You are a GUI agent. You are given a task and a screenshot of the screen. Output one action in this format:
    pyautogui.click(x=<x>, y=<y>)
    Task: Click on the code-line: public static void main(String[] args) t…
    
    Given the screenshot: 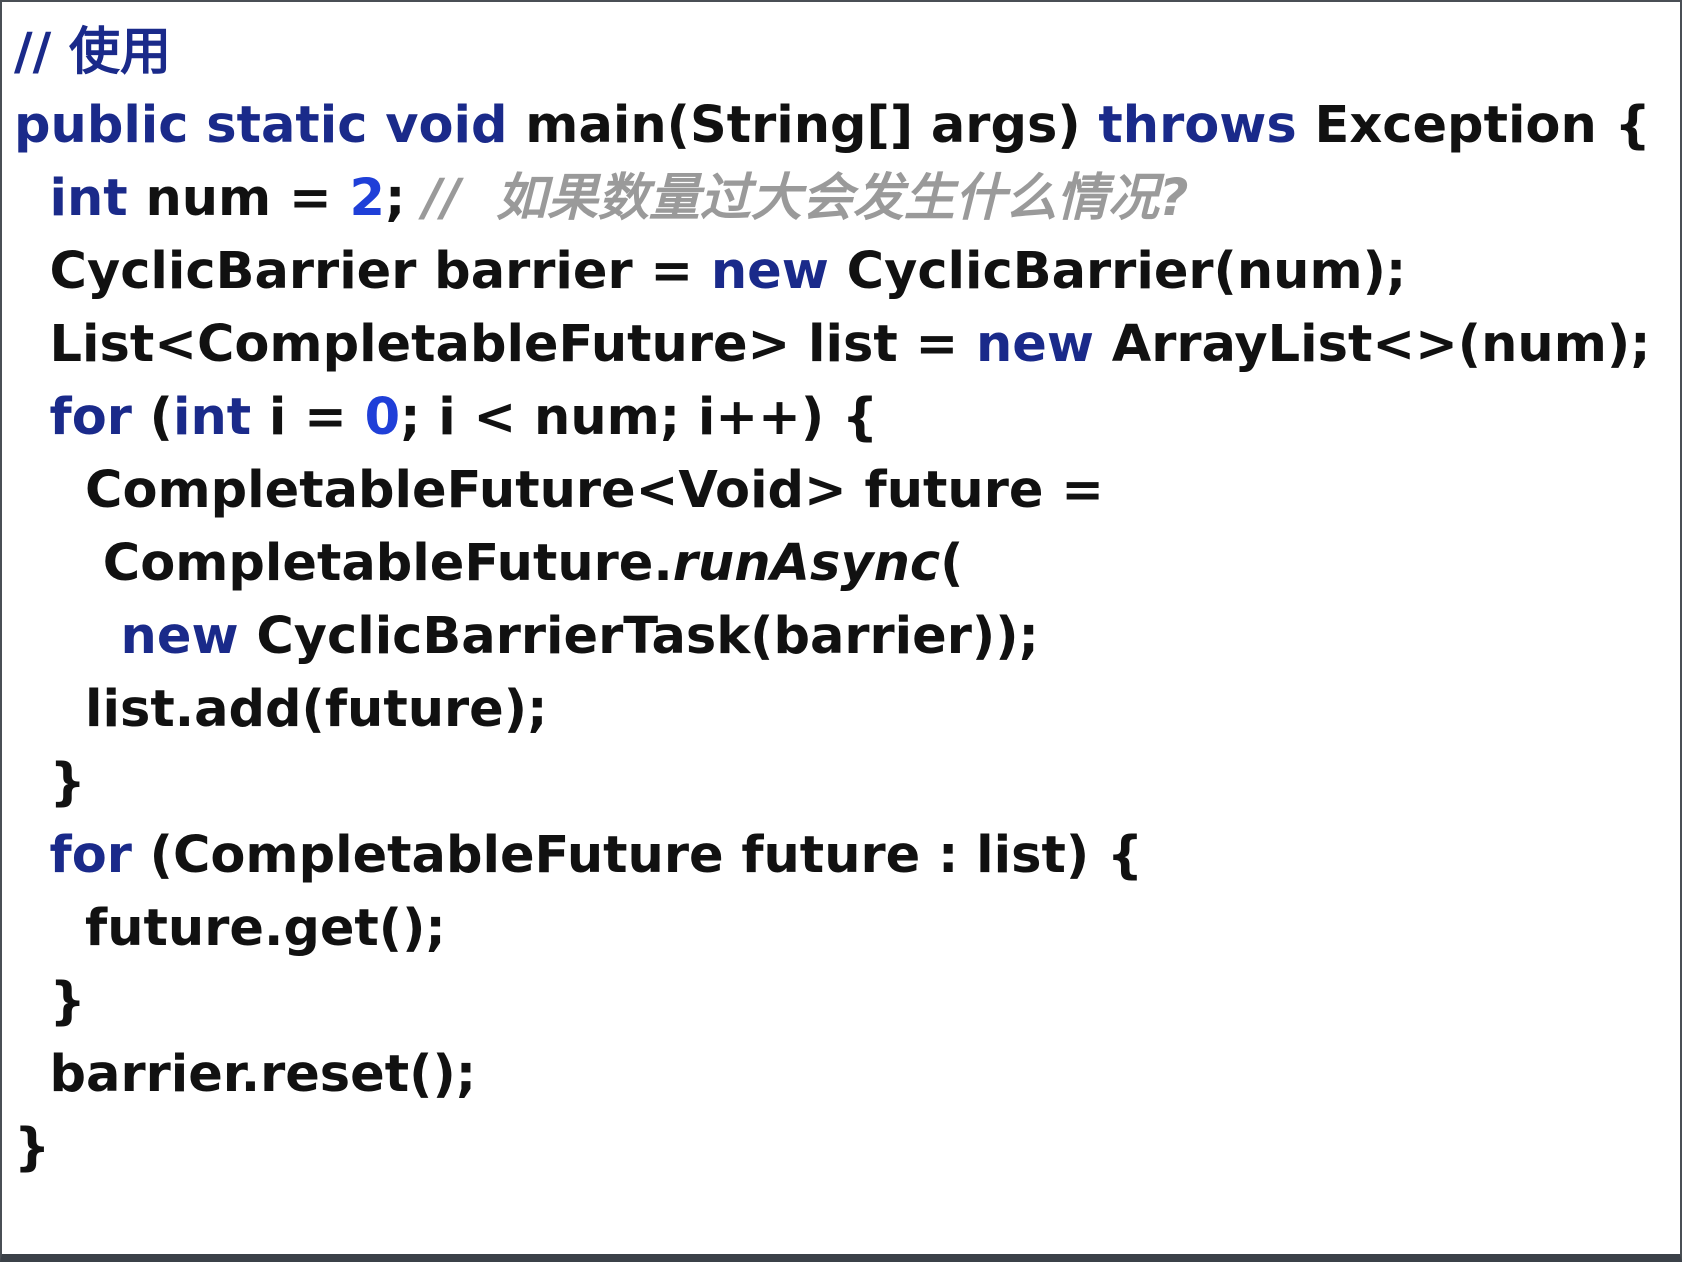 What is the action you would take?
    pyautogui.click(x=832, y=125)
    